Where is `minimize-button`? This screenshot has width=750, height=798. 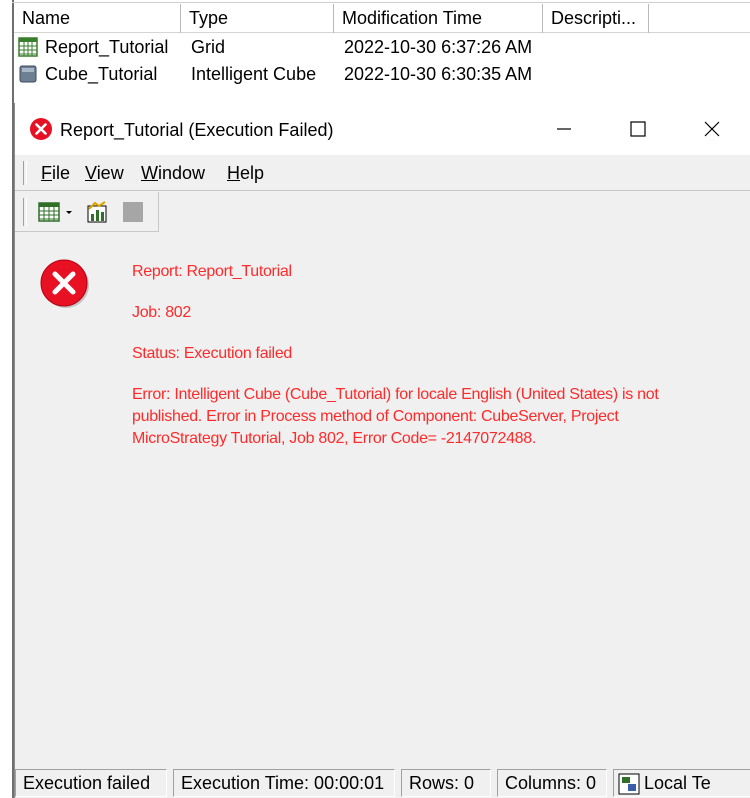 minimize-button is located at coordinates (564, 129).